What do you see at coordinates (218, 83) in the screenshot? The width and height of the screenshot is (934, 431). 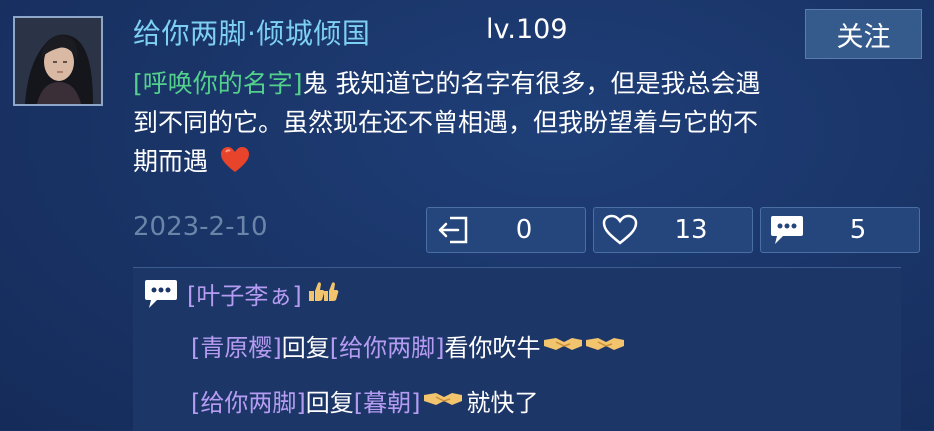 I see `mention-tag: [呼唤你的名字]` at bounding box center [218, 83].